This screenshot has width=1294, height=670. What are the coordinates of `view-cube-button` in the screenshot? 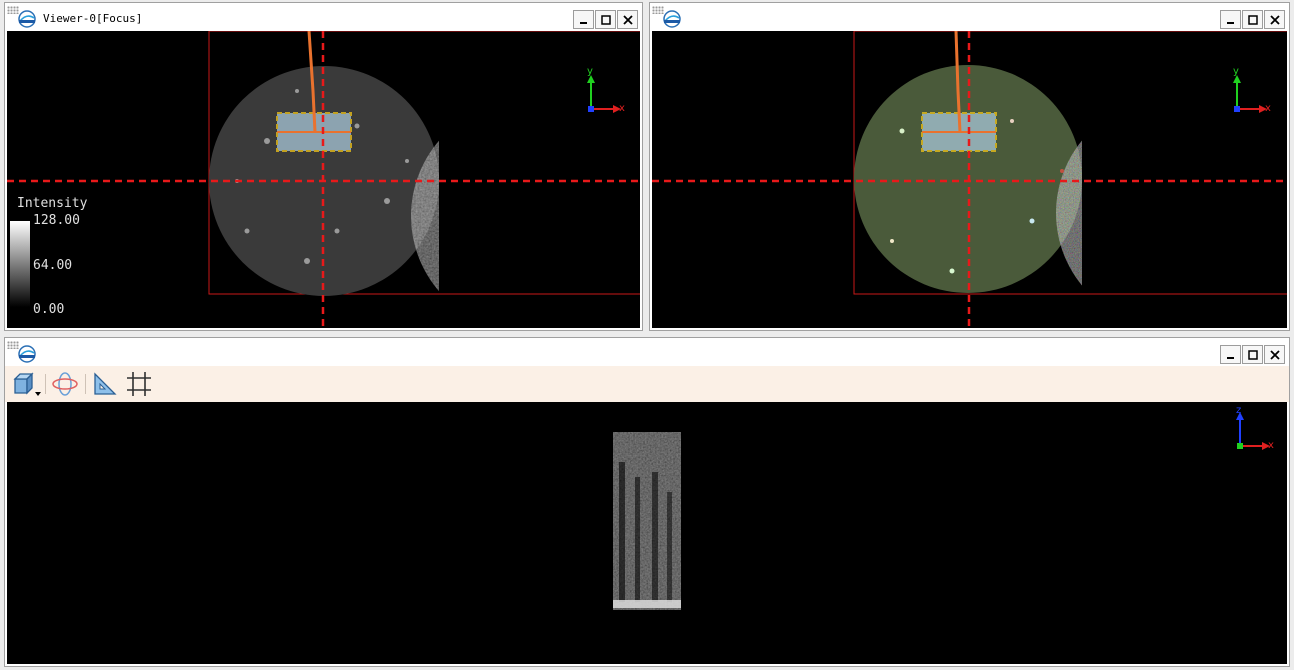 It's located at (26, 384).